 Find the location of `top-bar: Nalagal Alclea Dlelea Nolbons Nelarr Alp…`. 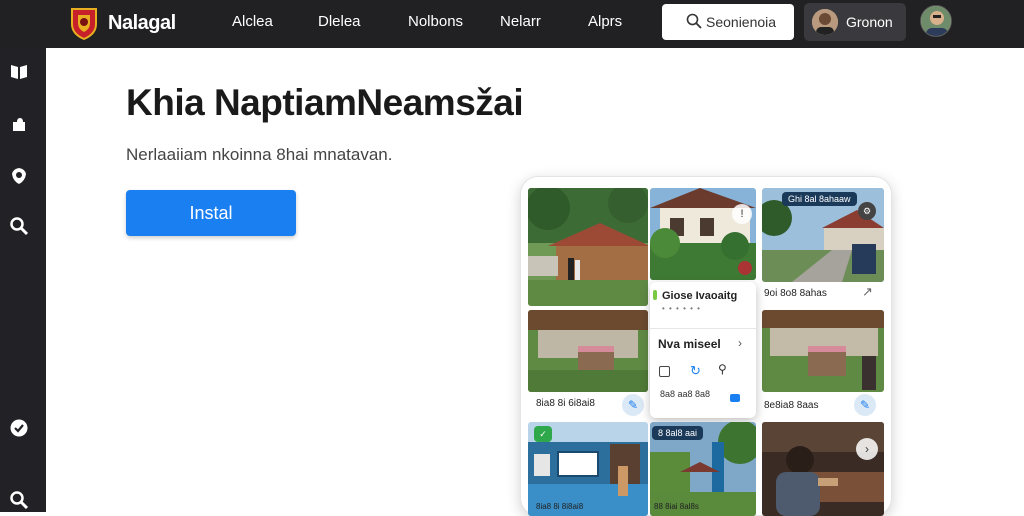

top-bar: Nalagal Alclea Dlelea Nolbons Nelarr Alp… is located at coordinates (512, 24).